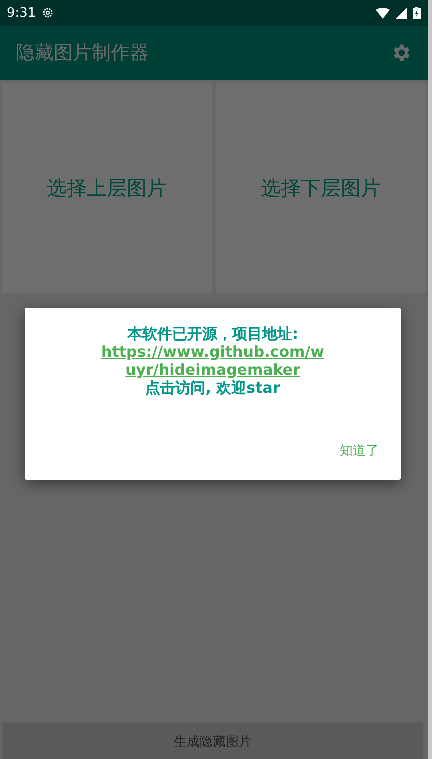 This screenshot has width=432, height=759. Describe the element at coordinates (359, 451) in the screenshot. I see `ok-button: 知道了` at that location.